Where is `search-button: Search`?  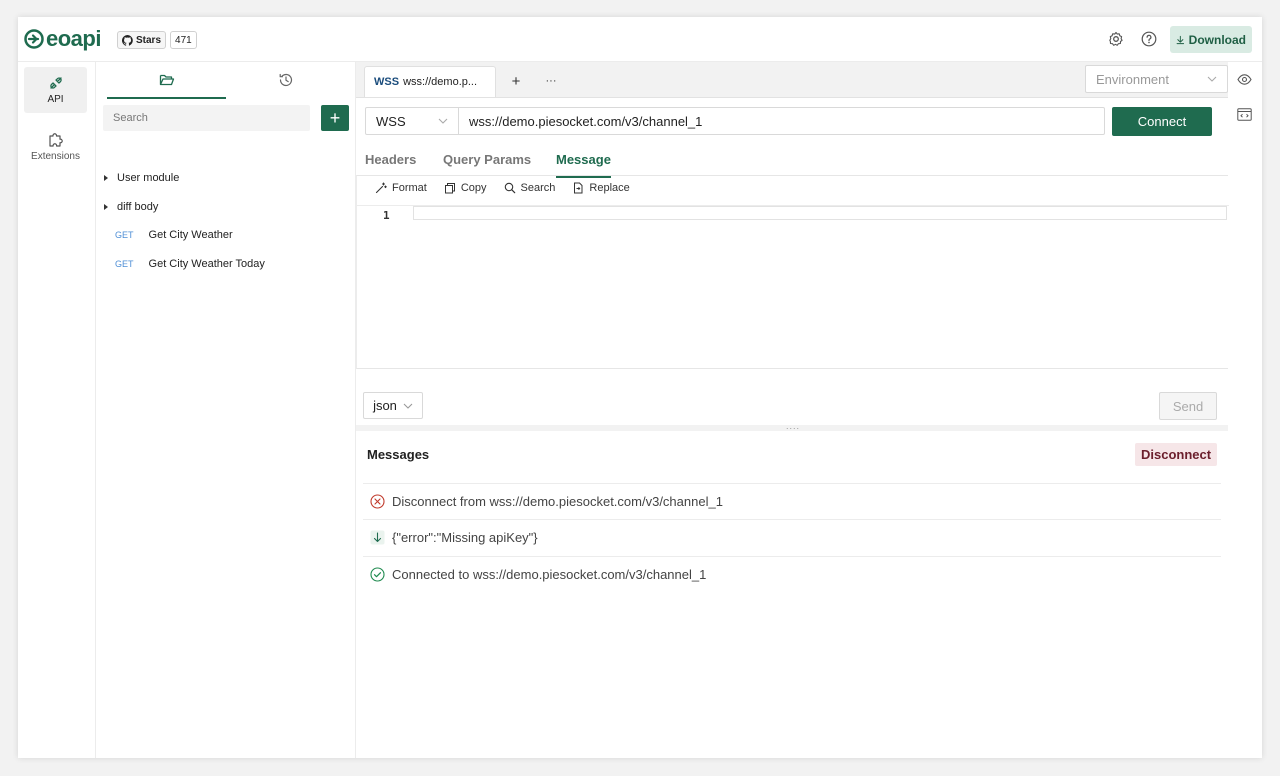
search-button: Search is located at coordinates (530, 188).